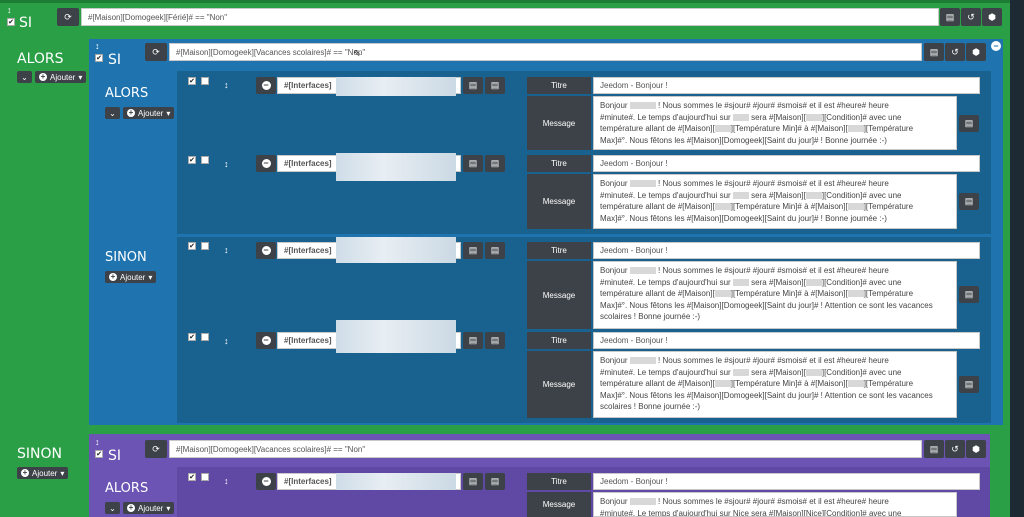 The height and width of the screenshot is (517, 1024). Describe the element at coordinates (996, 46) in the screenshot. I see `close-circle-icon: −` at that location.